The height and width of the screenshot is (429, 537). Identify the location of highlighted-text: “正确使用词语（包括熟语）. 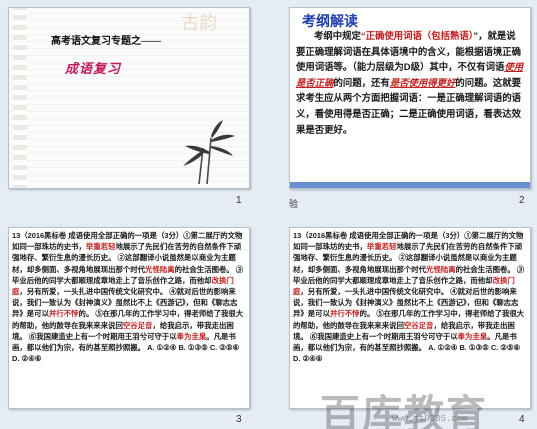
(417, 35).